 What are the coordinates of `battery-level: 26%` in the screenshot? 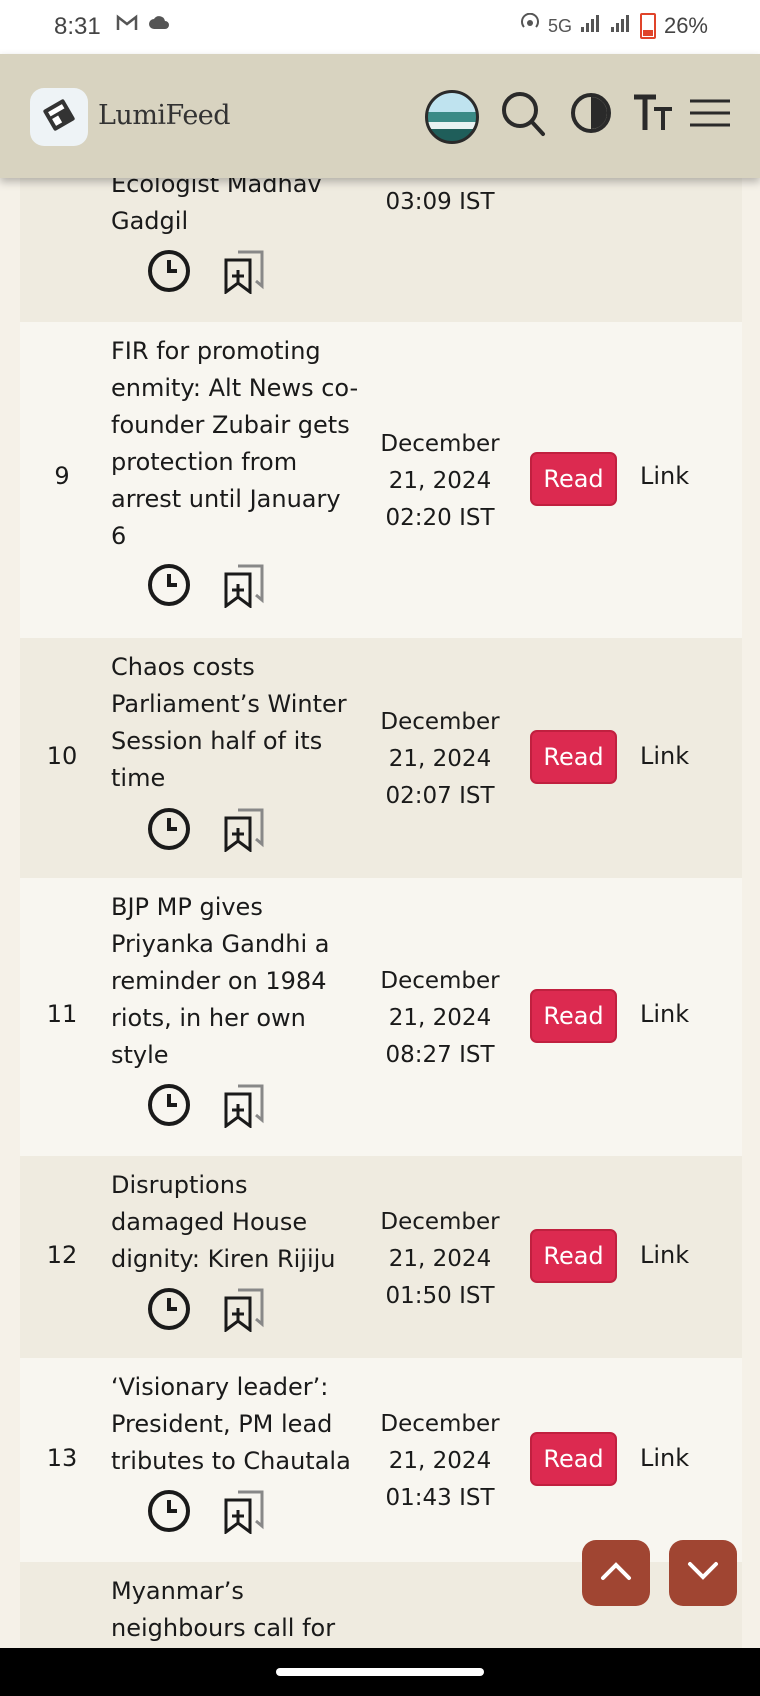 It's located at (685, 25).